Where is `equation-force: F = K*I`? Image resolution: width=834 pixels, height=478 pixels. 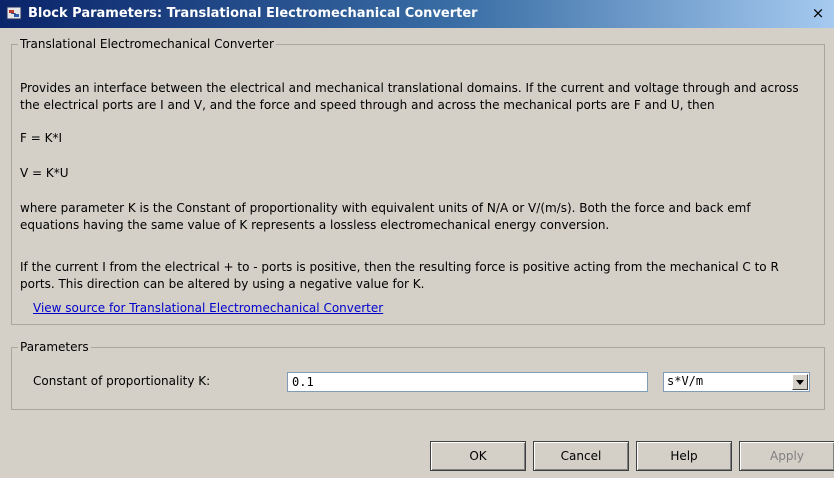 equation-force: F = K*I is located at coordinates (41, 138).